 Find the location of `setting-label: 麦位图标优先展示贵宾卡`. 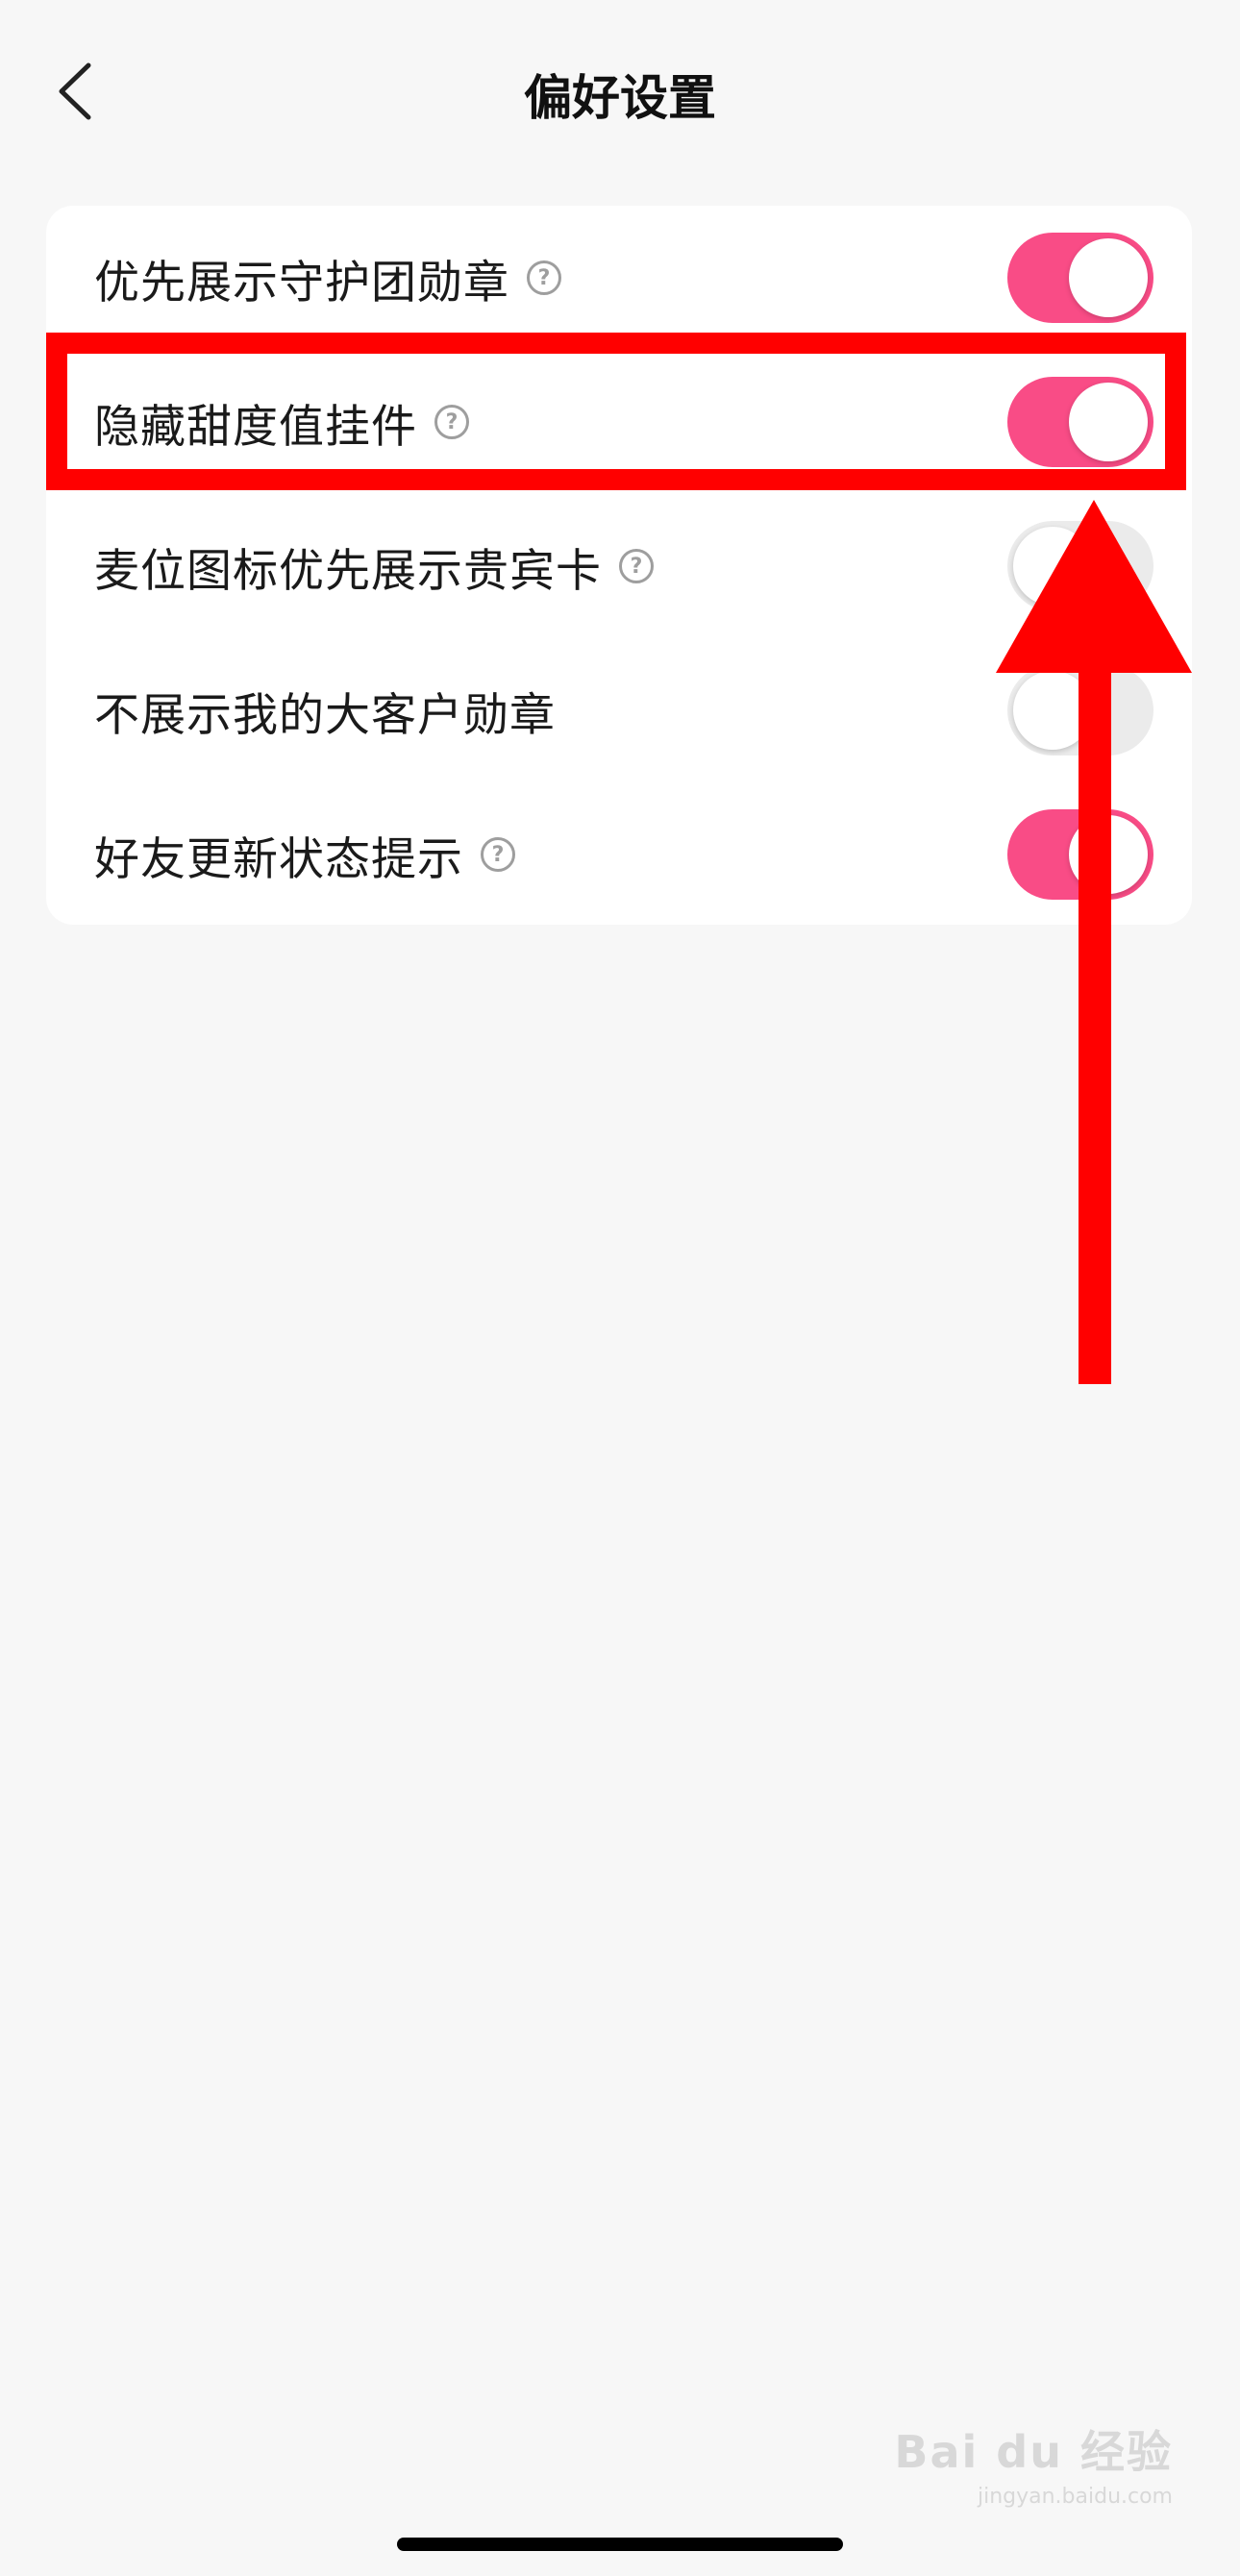

setting-label: 麦位图标优先展示贵宾卡 is located at coordinates (348, 571).